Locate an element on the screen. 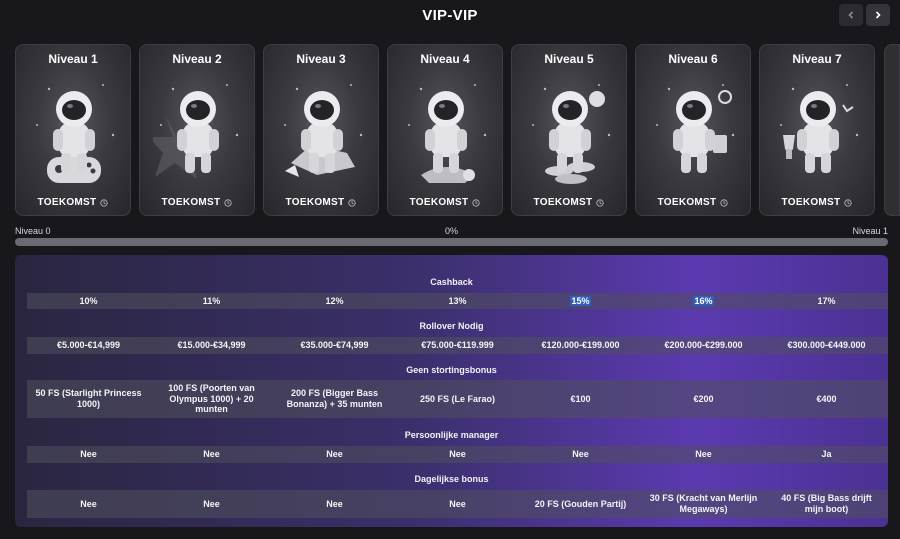 This screenshot has width=900, height=539. table-cell: €400 is located at coordinates (826, 398).